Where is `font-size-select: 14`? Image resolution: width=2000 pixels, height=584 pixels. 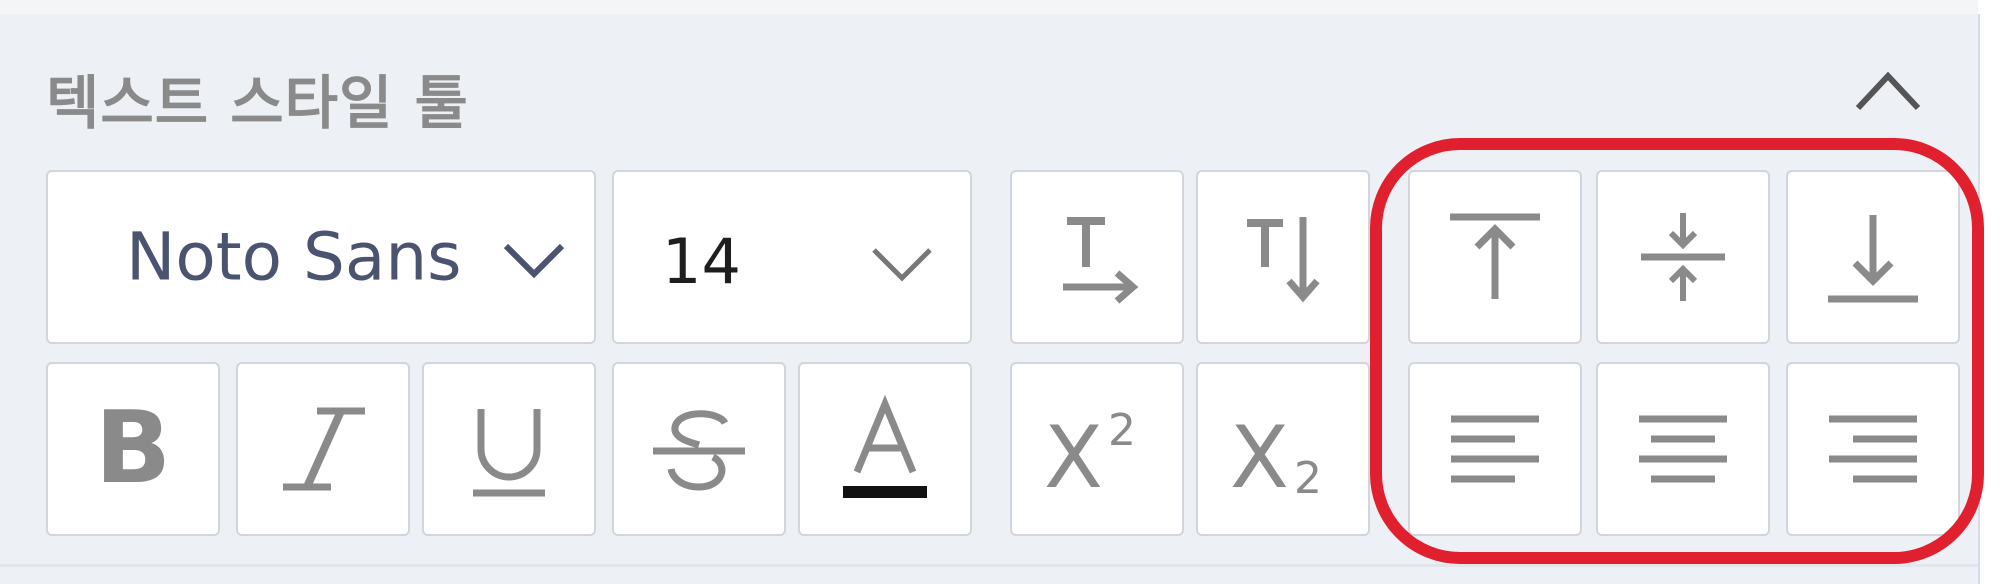 font-size-select: 14 is located at coordinates (792, 257).